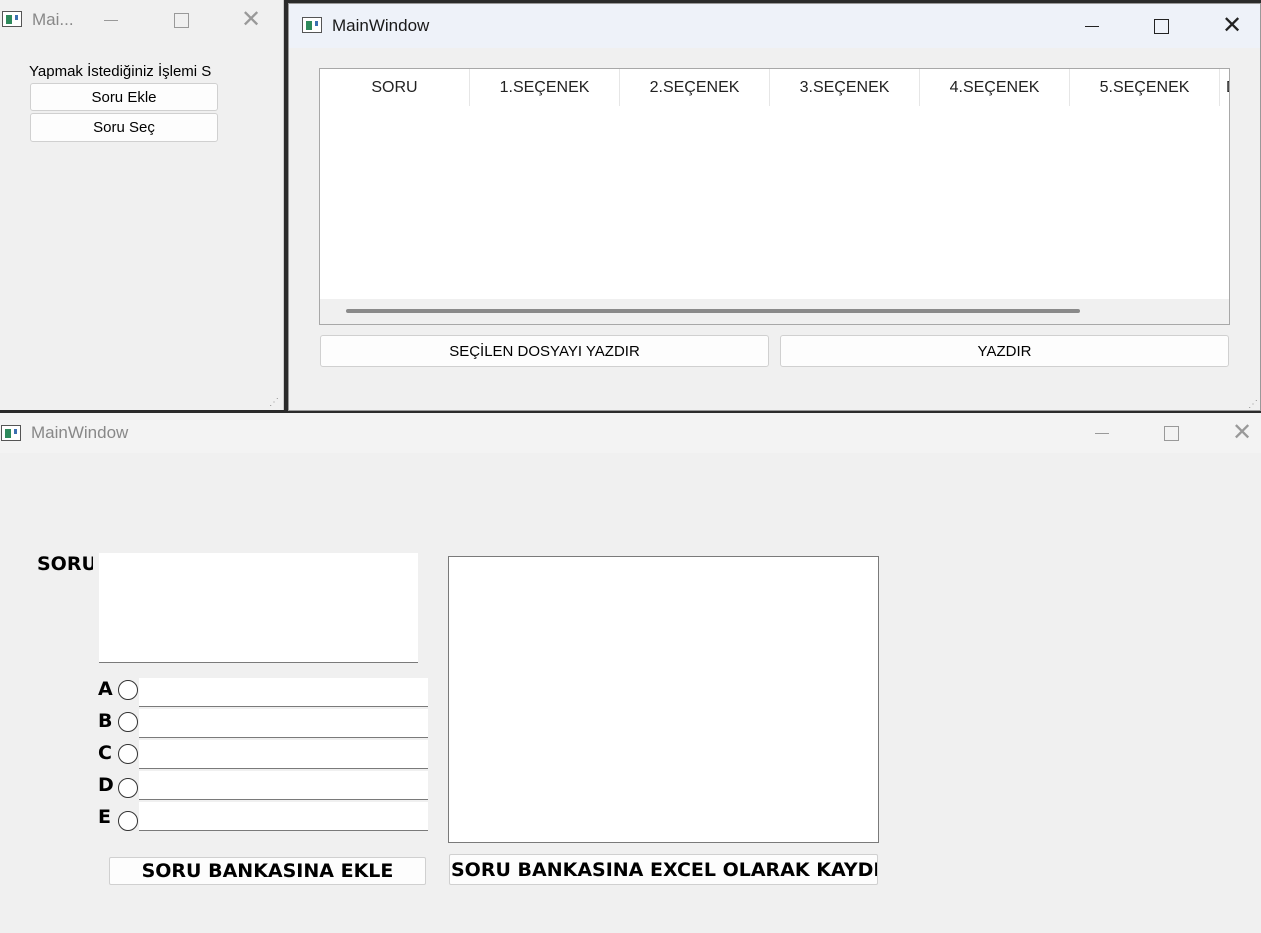 This screenshot has width=1261, height=933. Describe the element at coordinates (695, 87) in the screenshot. I see `column-header: 2.SEÇENEK` at that location.